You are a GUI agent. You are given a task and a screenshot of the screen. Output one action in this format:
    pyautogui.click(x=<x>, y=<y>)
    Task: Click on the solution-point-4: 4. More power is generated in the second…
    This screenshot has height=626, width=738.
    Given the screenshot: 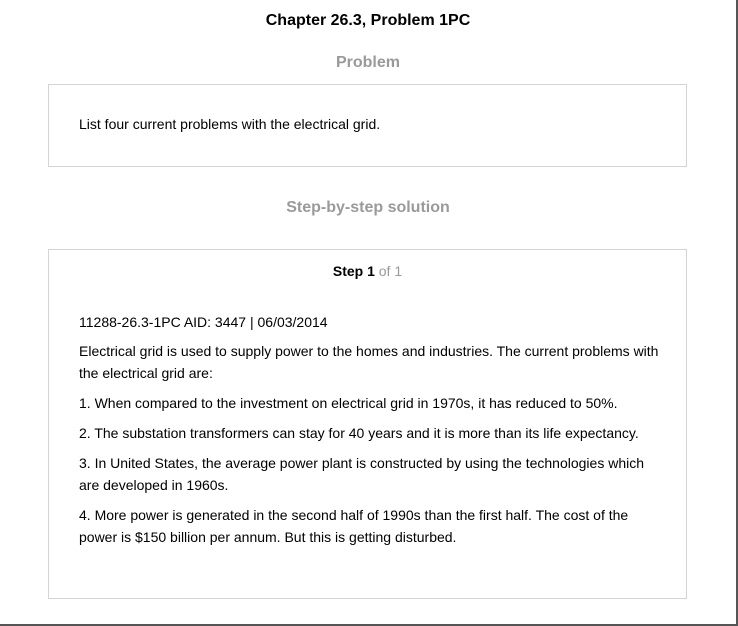 What is the action you would take?
    pyautogui.click(x=354, y=526)
    